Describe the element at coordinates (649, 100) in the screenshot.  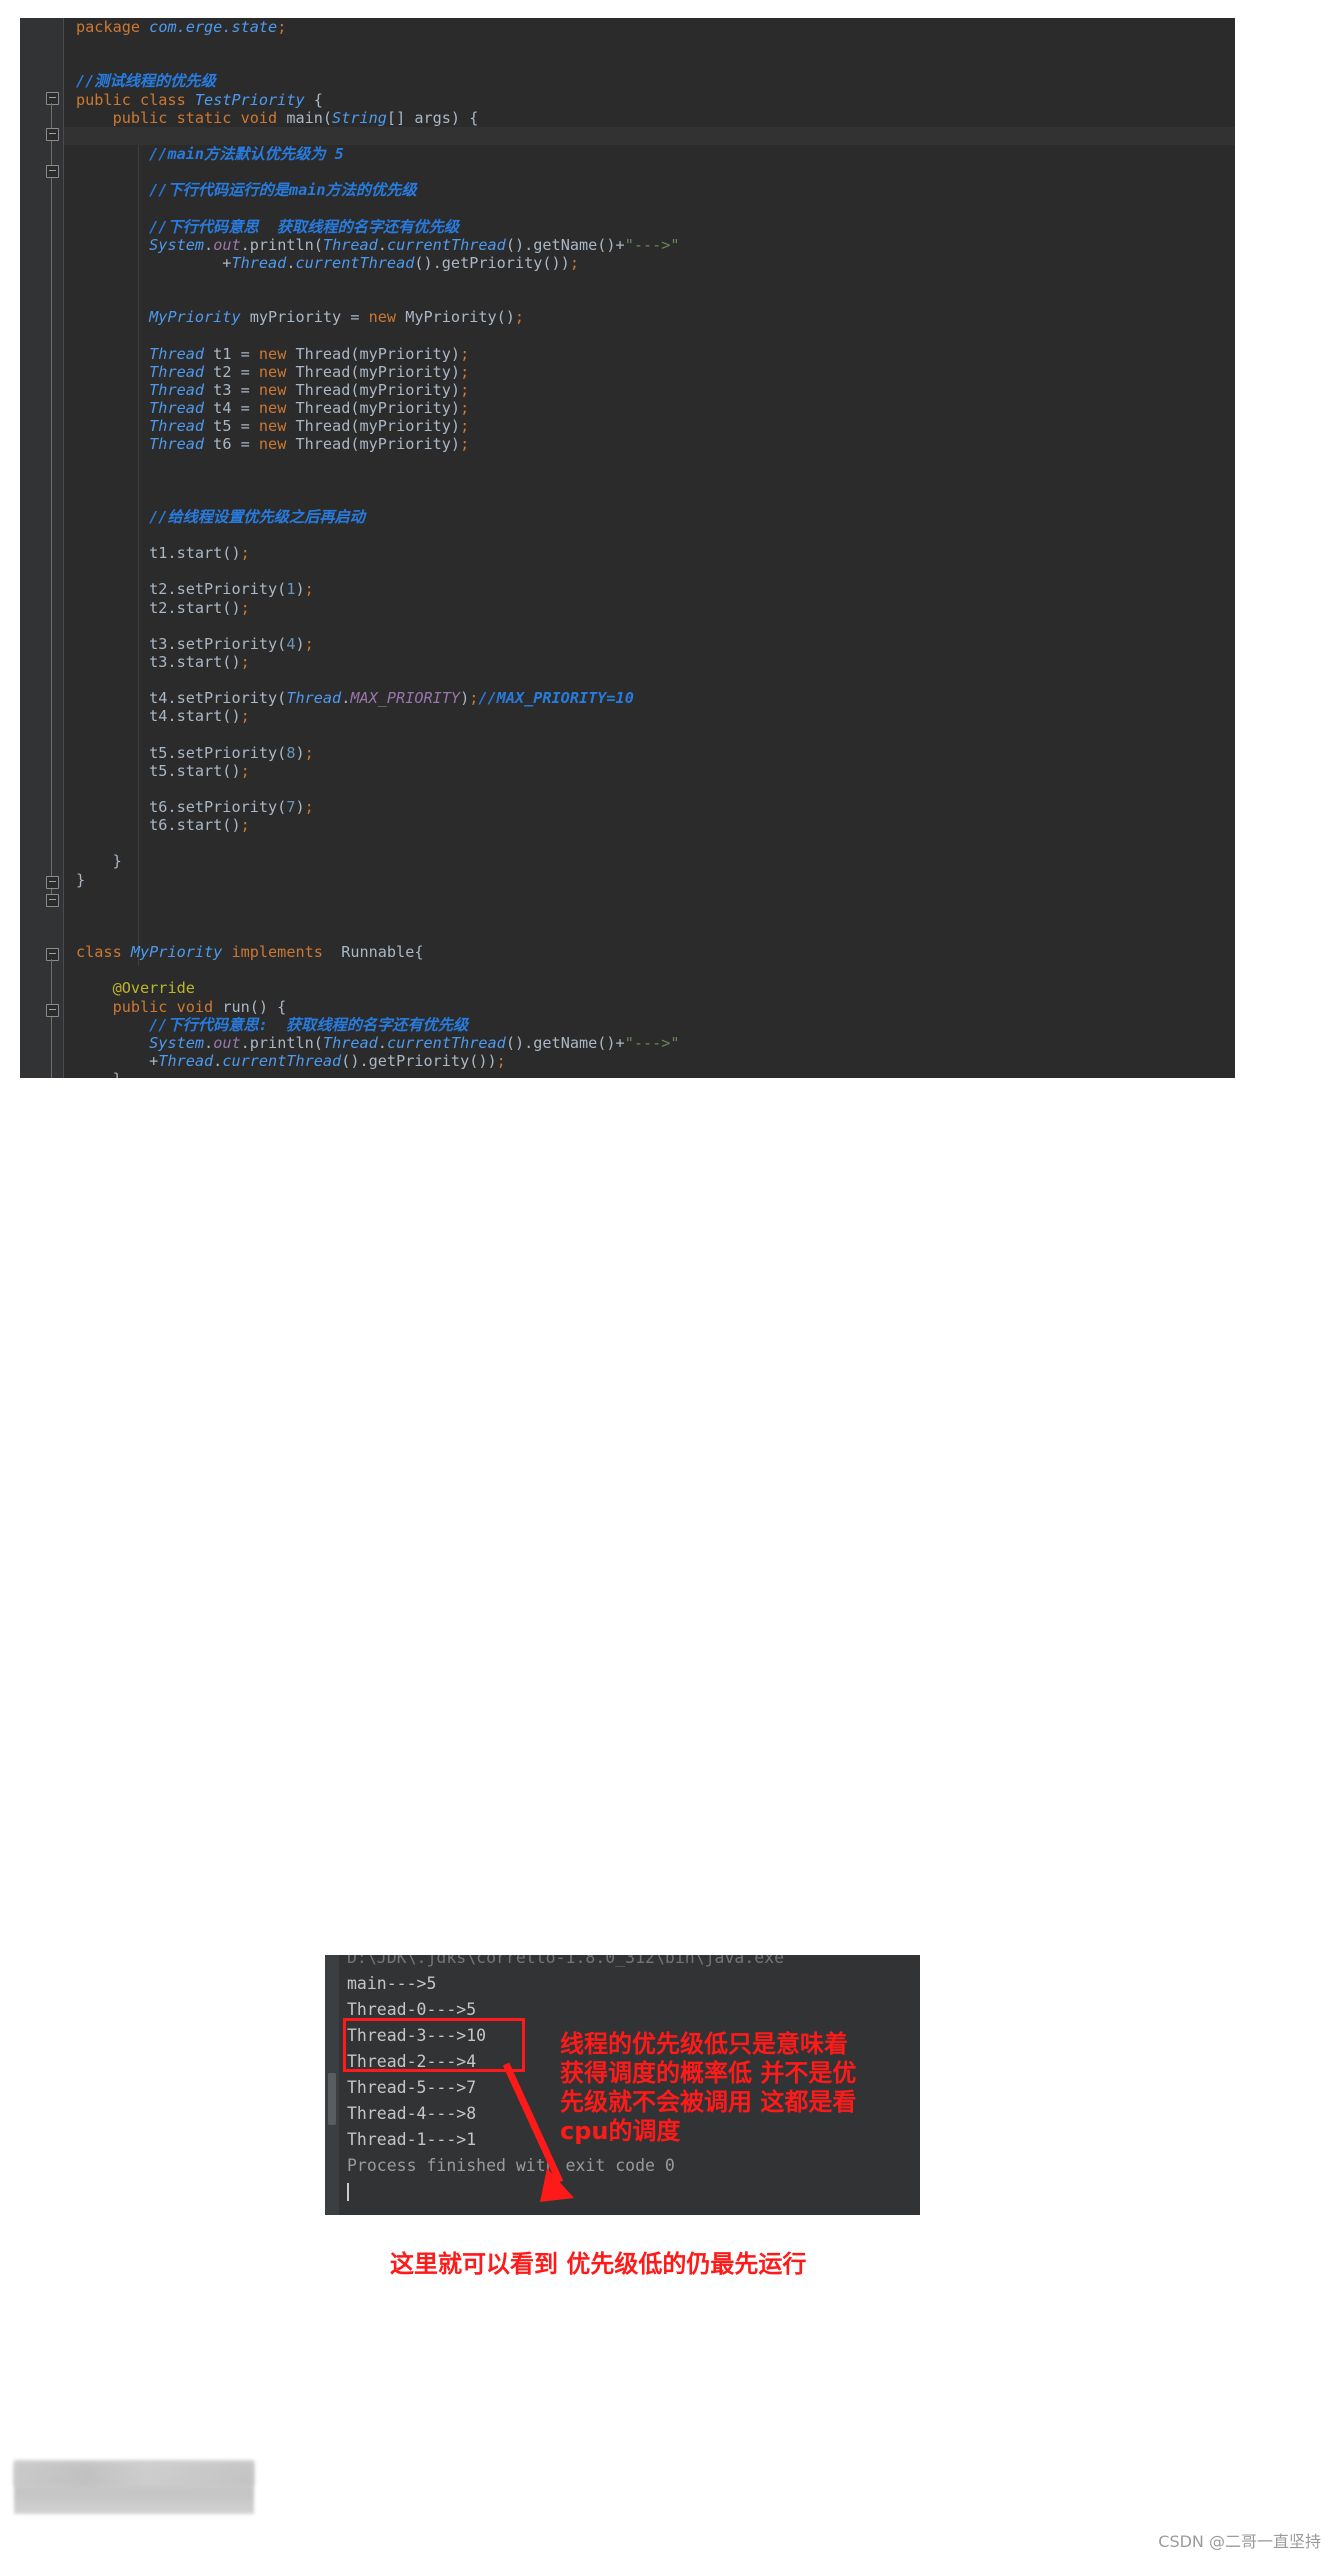
I see `code-line: public class TestPriority {` at that location.